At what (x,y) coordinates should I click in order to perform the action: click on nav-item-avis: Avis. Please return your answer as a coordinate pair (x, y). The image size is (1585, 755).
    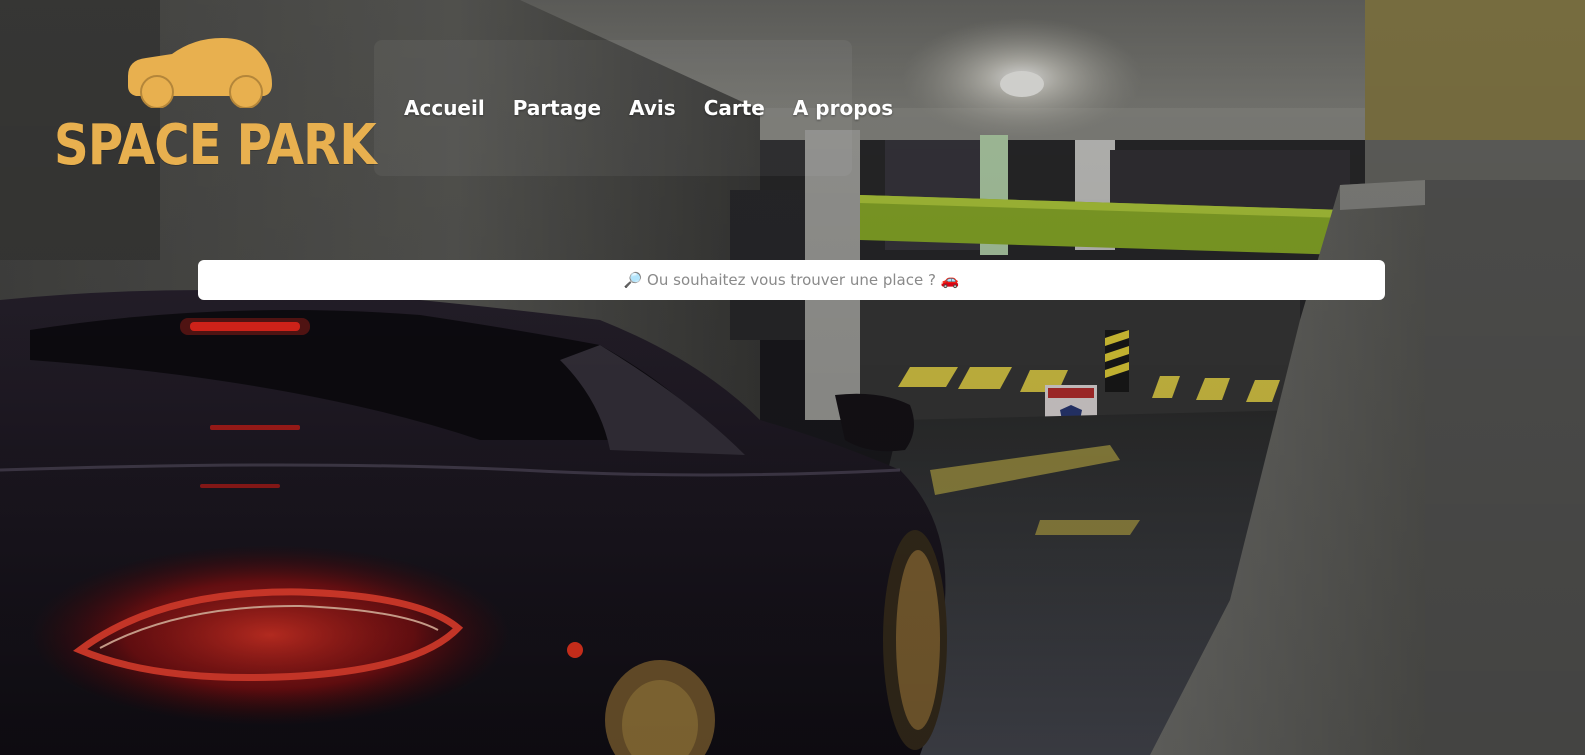
    Looking at the image, I should click on (652, 108).